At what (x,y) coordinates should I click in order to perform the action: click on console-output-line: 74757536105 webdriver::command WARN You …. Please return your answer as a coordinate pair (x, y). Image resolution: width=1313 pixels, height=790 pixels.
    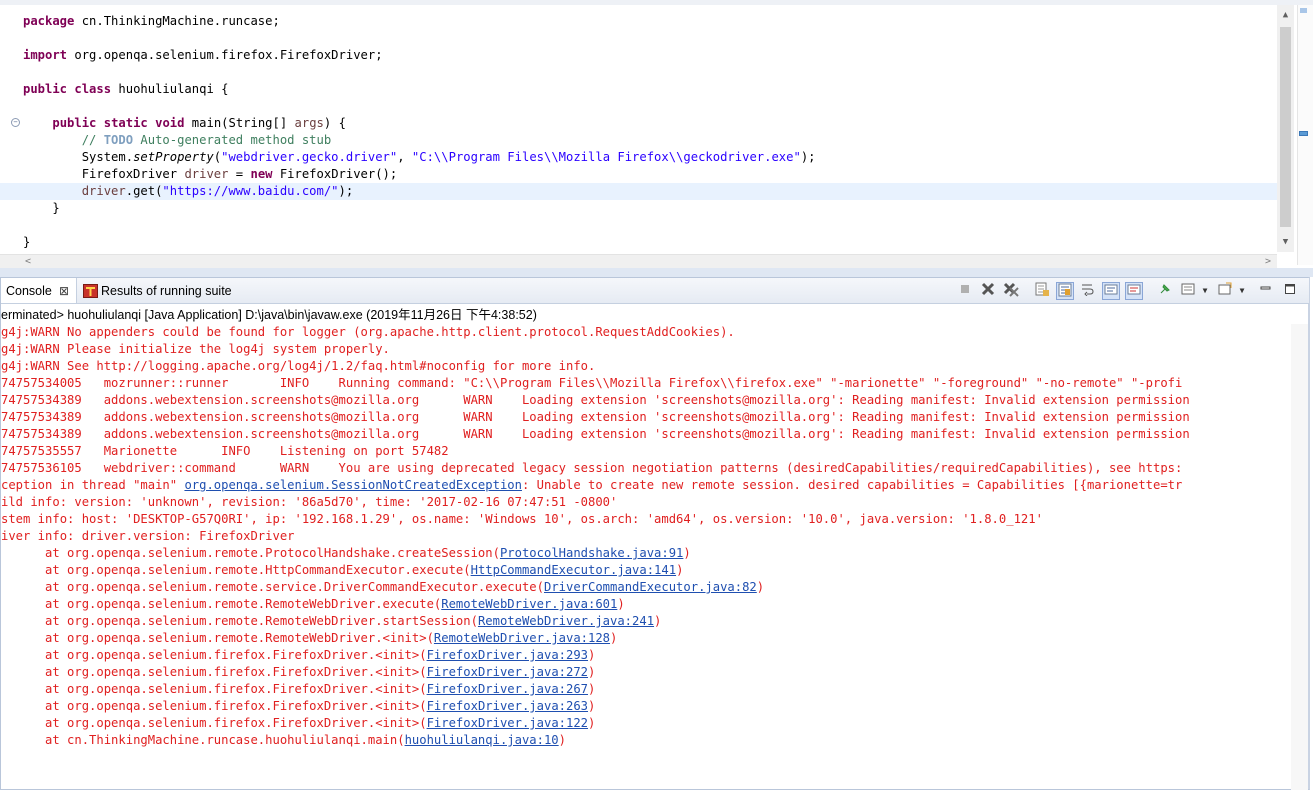
    Looking at the image, I should click on (591, 468).